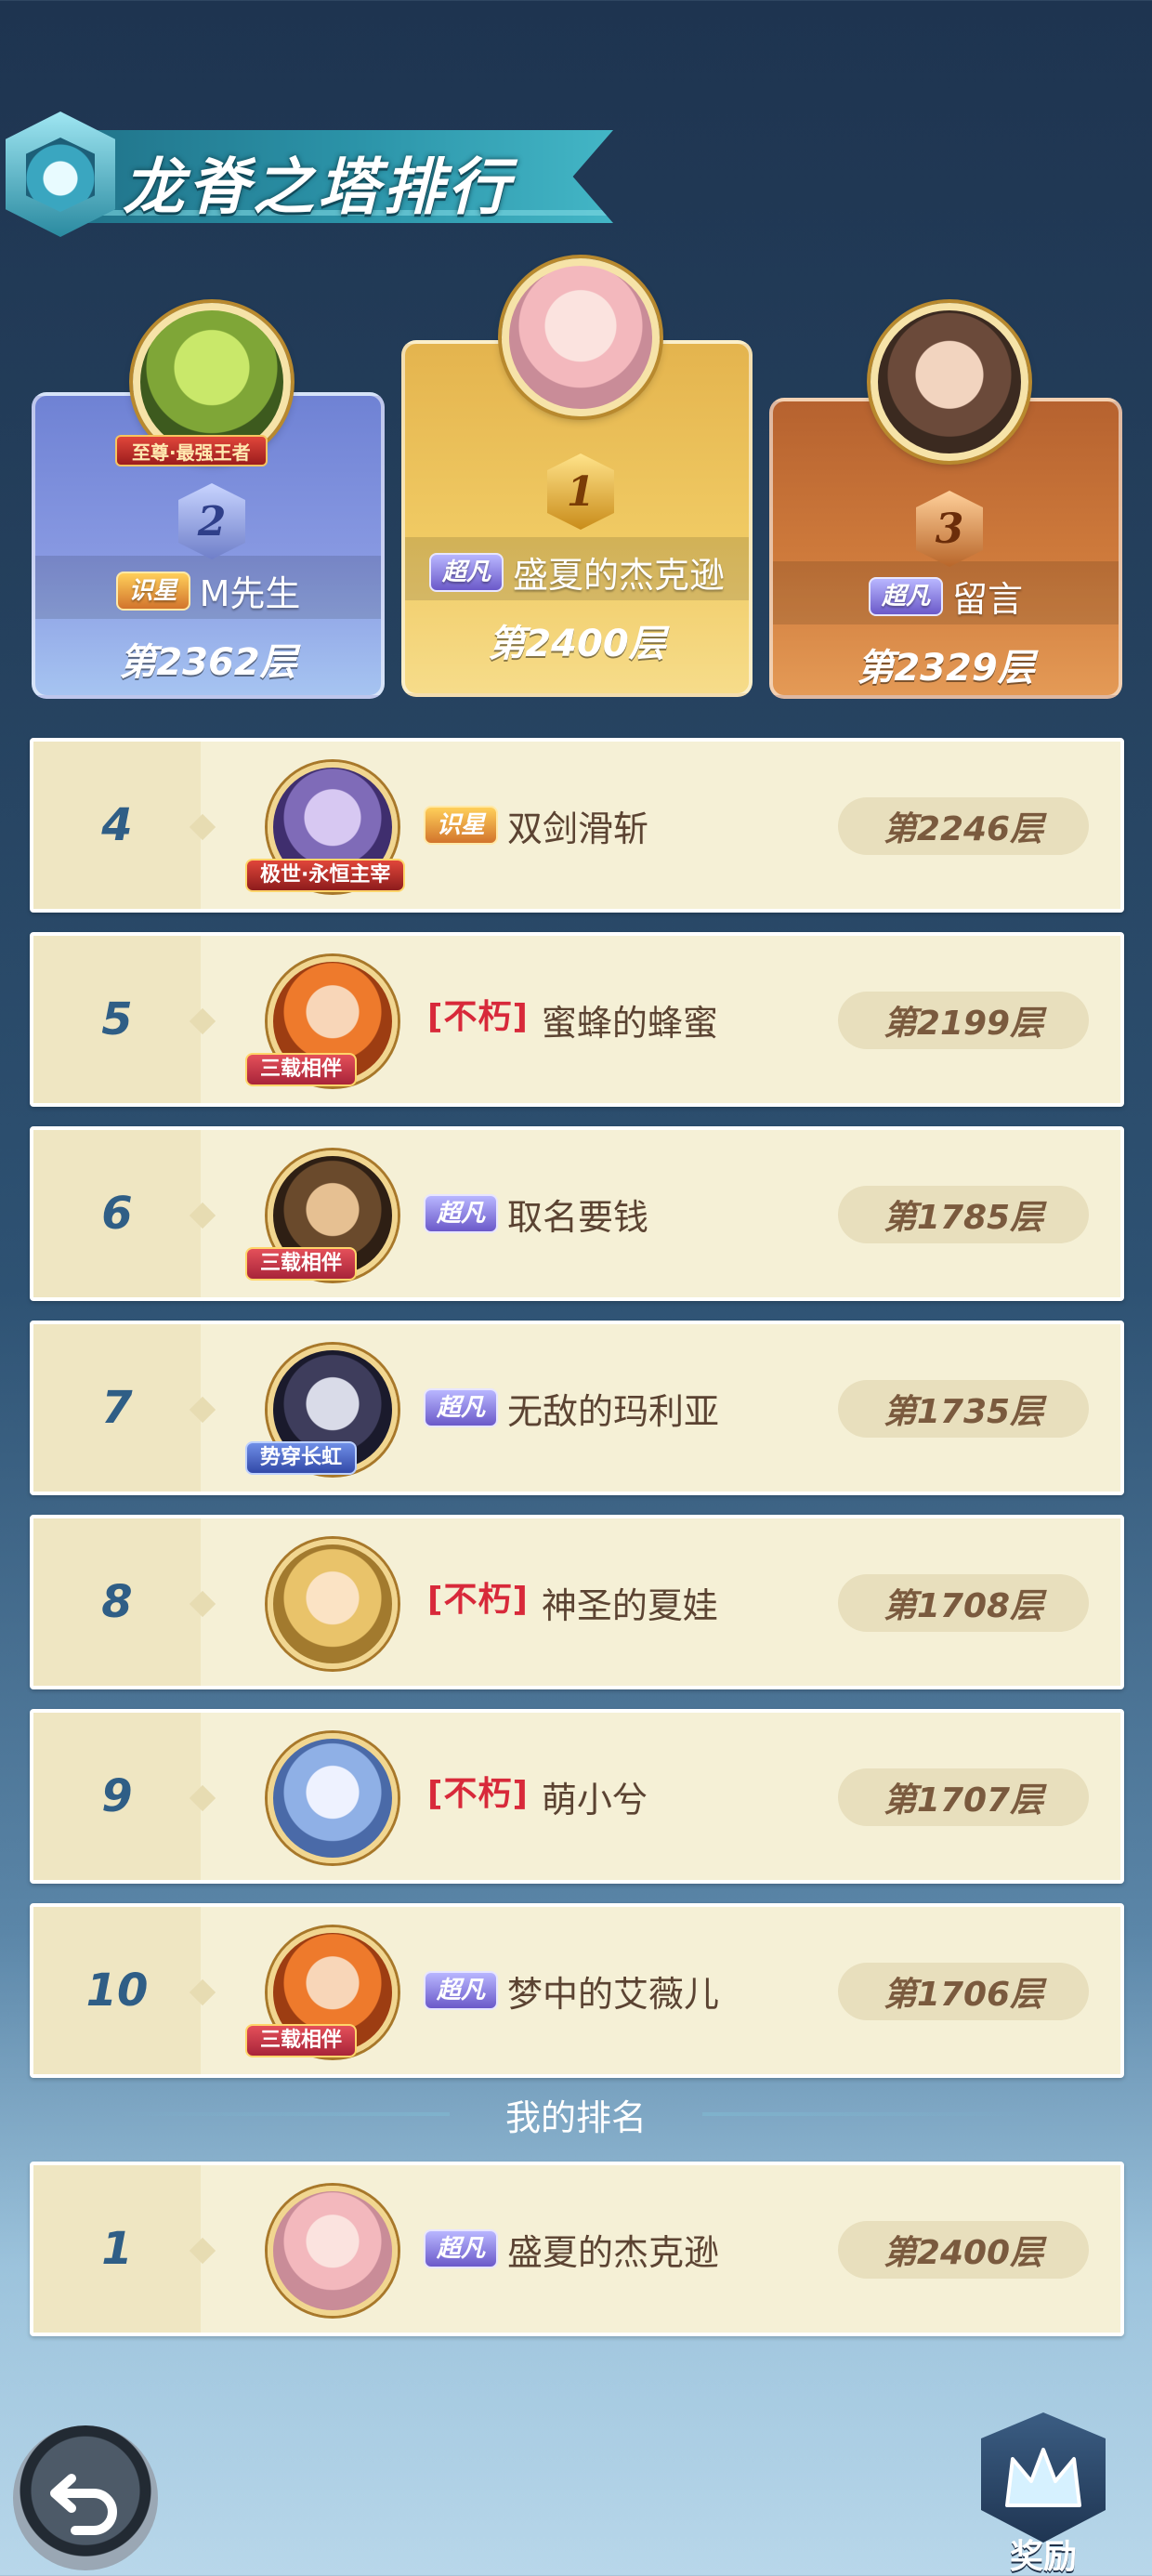  Describe the element at coordinates (946, 668) in the screenshot. I see `floor-value: 第2329层` at that location.